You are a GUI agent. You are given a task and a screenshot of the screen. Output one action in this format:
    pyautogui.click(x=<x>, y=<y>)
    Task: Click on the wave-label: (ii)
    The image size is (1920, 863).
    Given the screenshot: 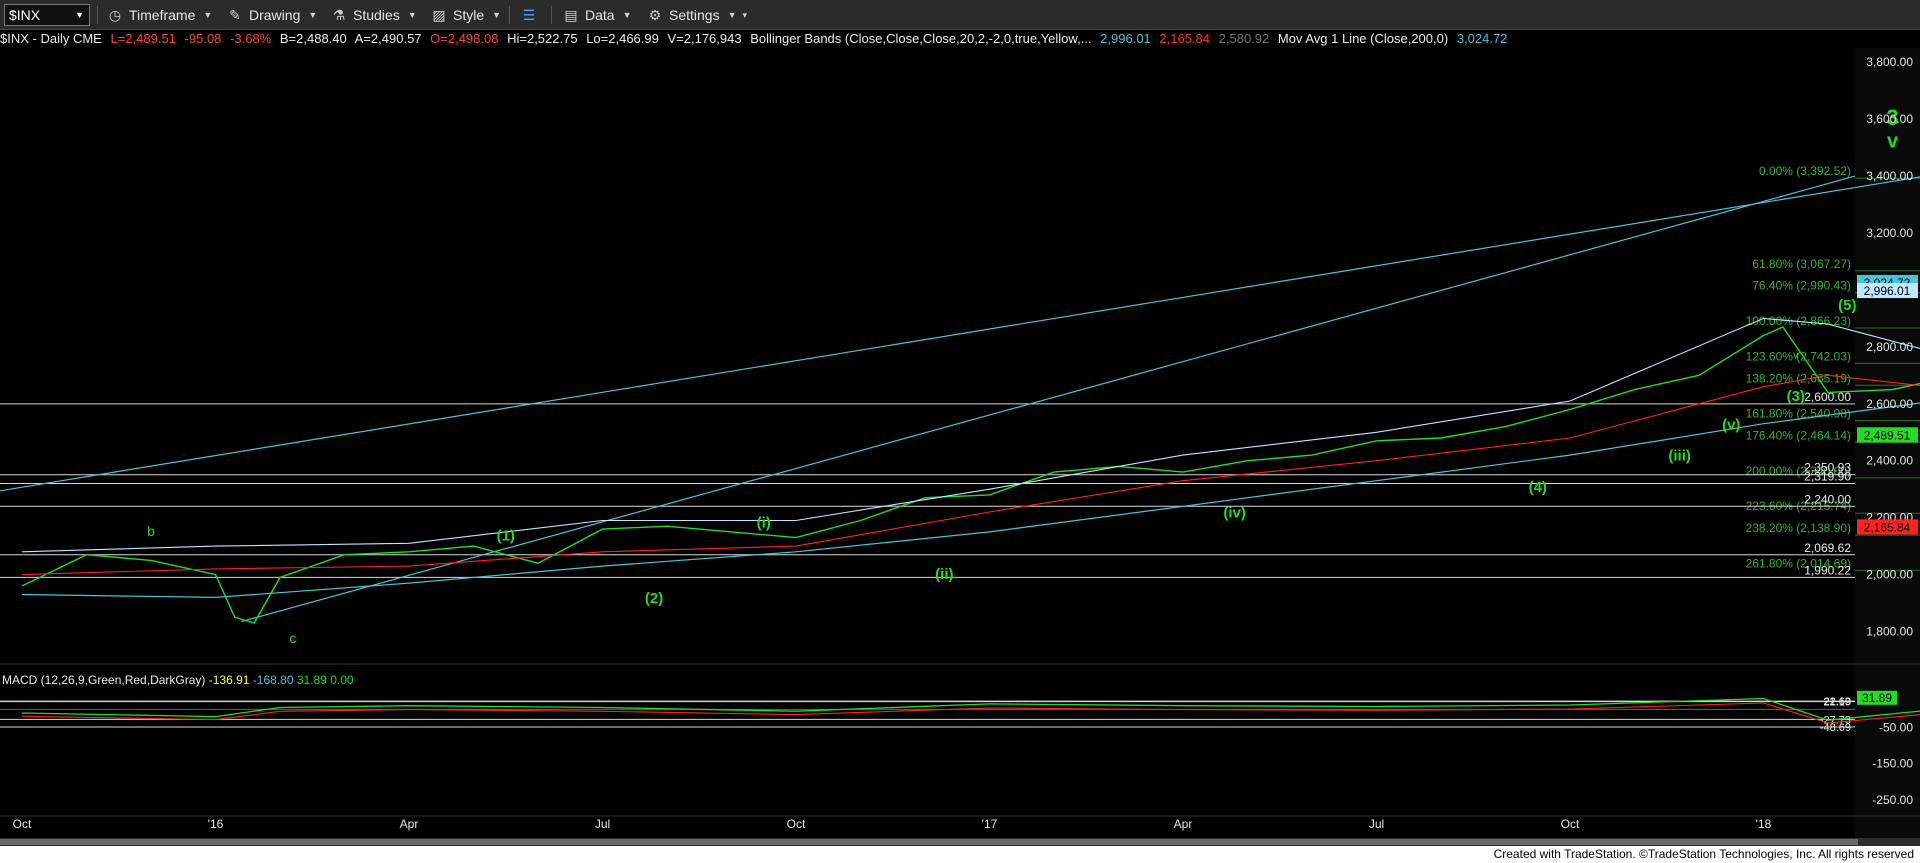 What is the action you would take?
    pyautogui.click(x=944, y=574)
    